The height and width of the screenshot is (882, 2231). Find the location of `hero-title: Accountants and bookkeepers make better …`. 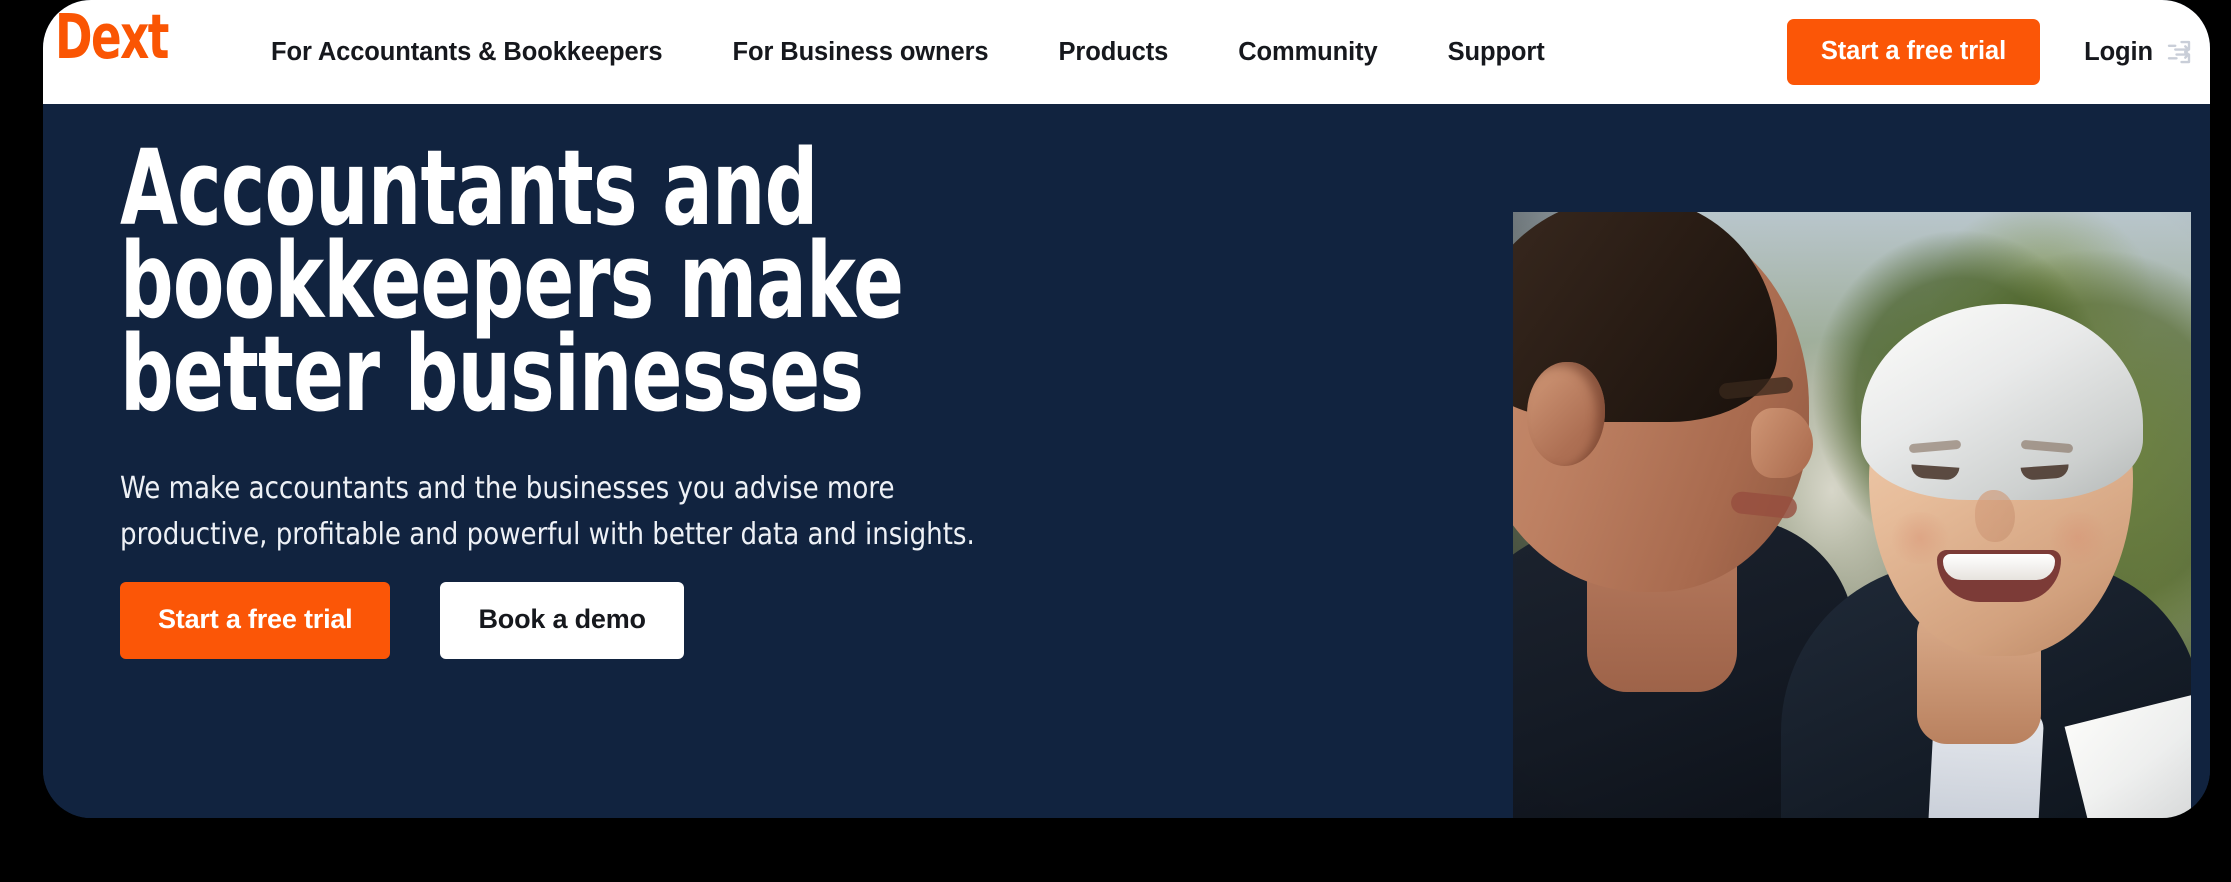

hero-title: Accountants and bookkeepers make better … is located at coordinates (512, 281).